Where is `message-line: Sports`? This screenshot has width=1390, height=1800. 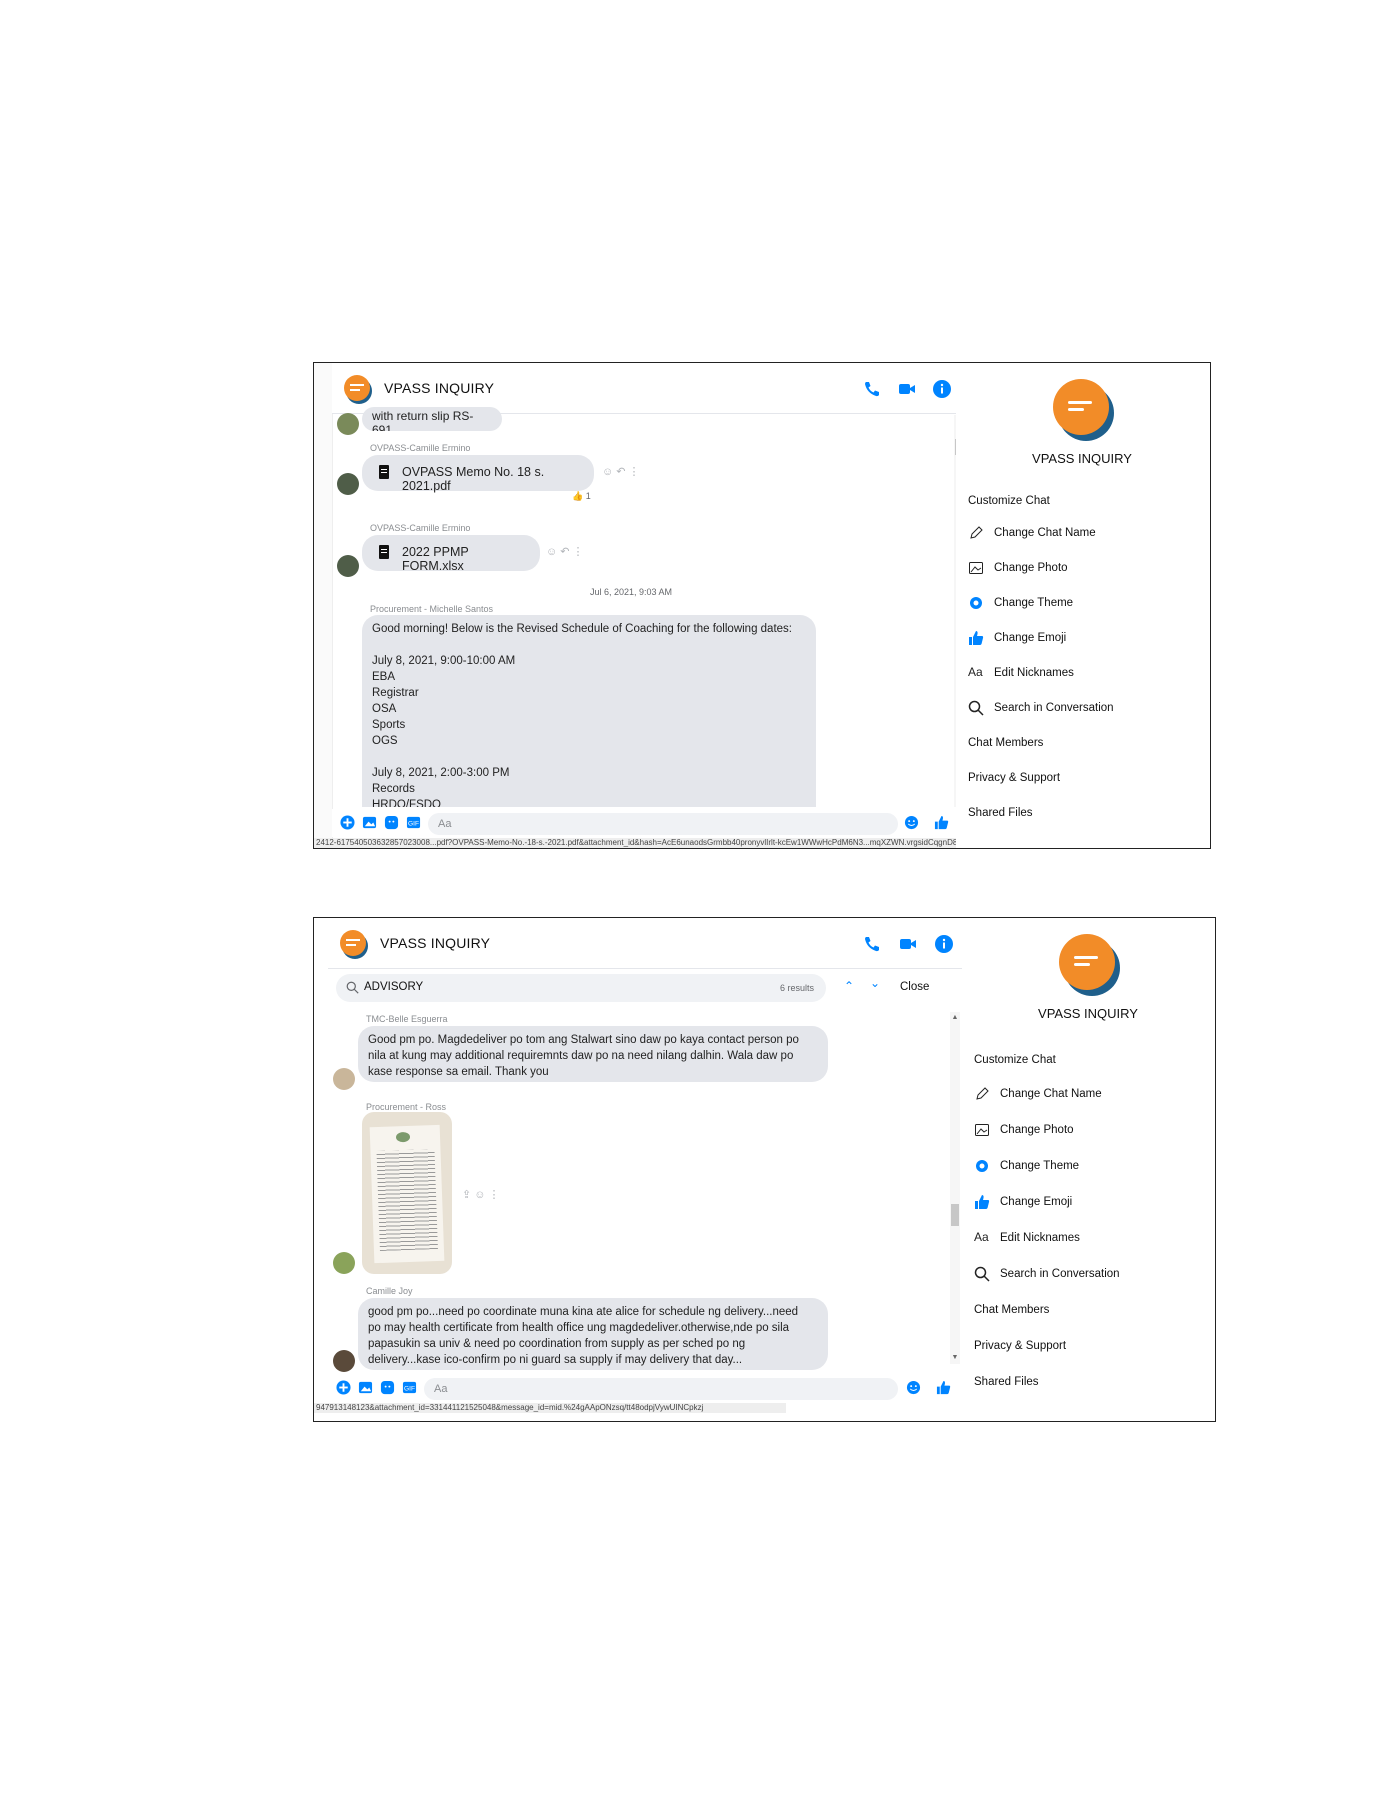 message-line: Sports is located at coordinates (389, 725).